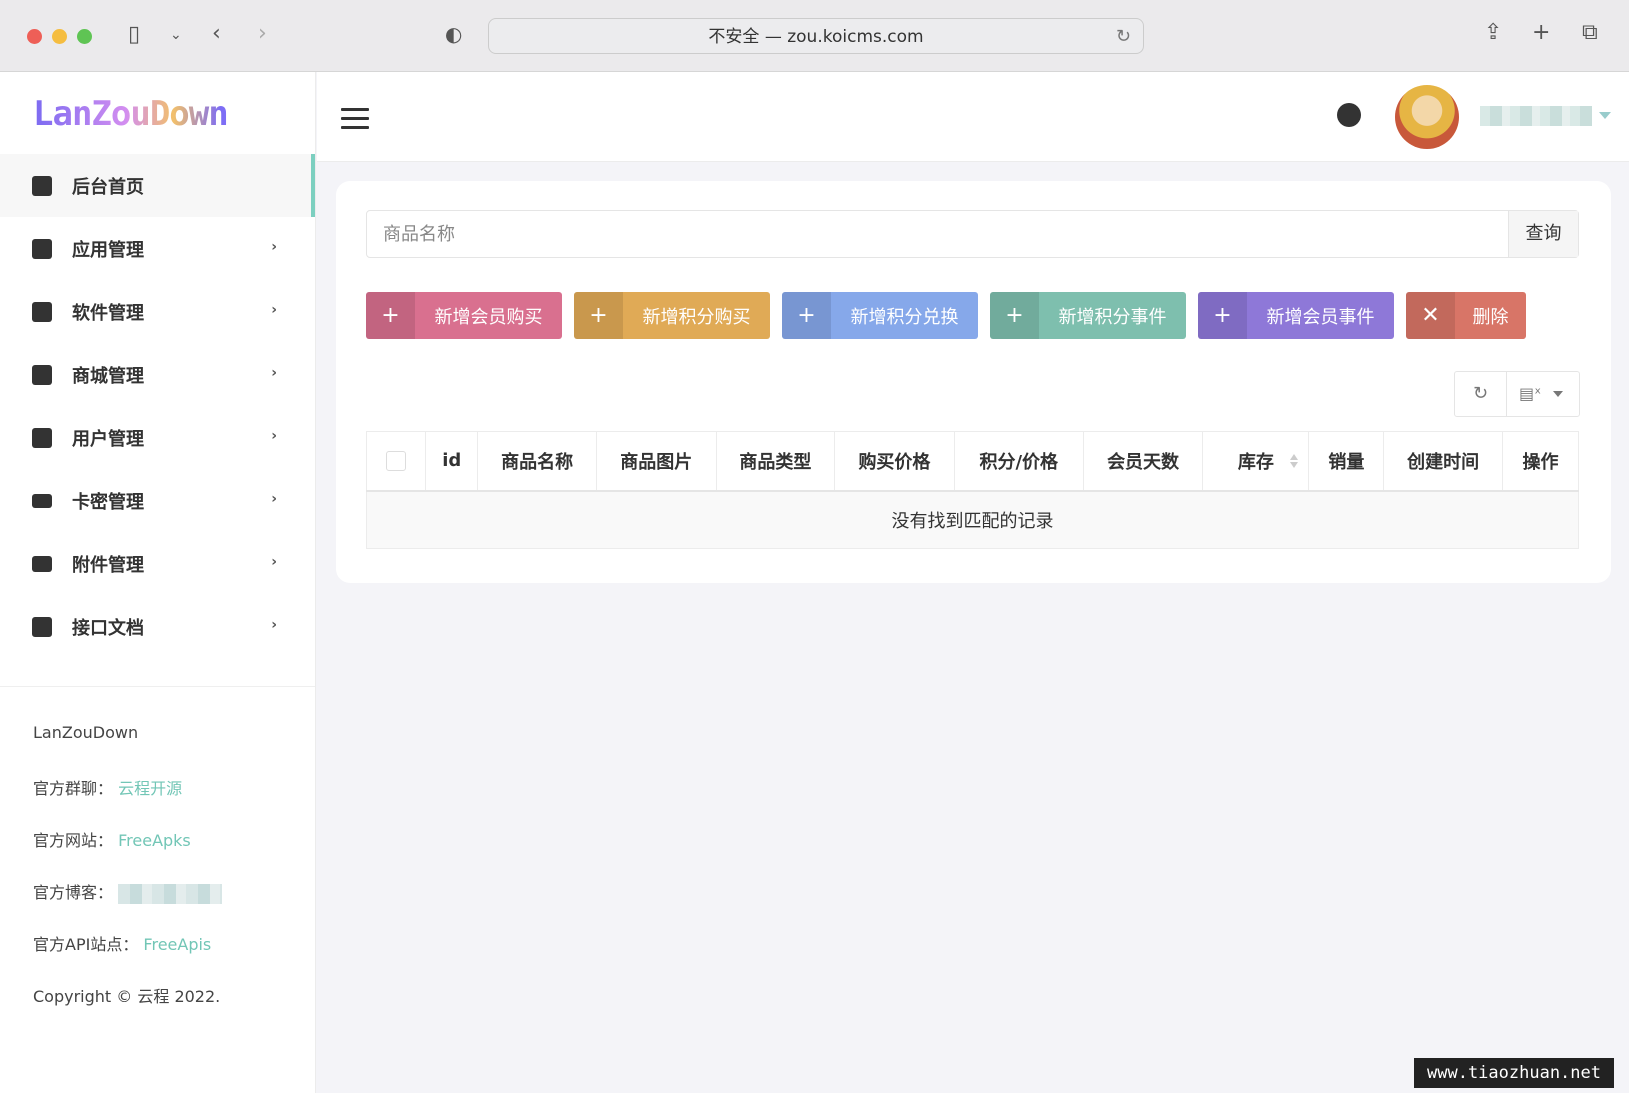 The width and height of the screenshot is (1629, 1093). What do you see at coordinates (157, 311) in the screenshot?
I see `sidebar-item-software: 软件管理 ›` at bounding box center [157, 311].